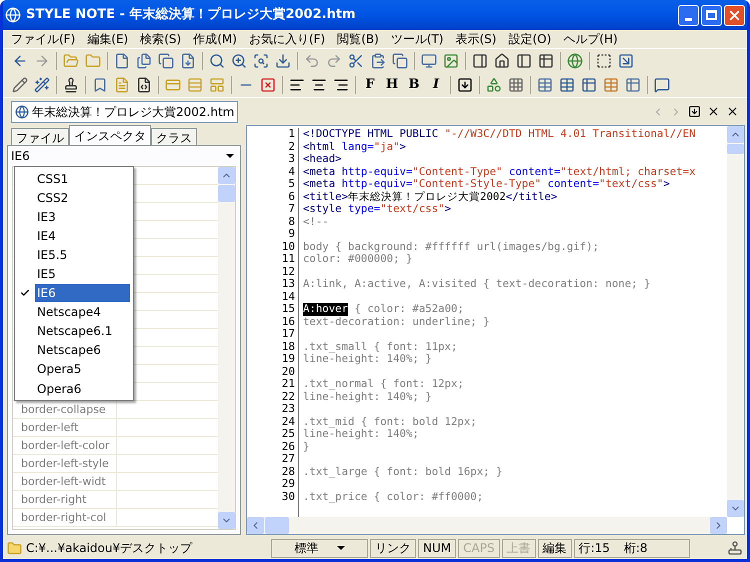  What do you see at coordinates (476, 39) in the screenshot?
I see `menu-item: 表示(S)` at bounding box center [476, 39].